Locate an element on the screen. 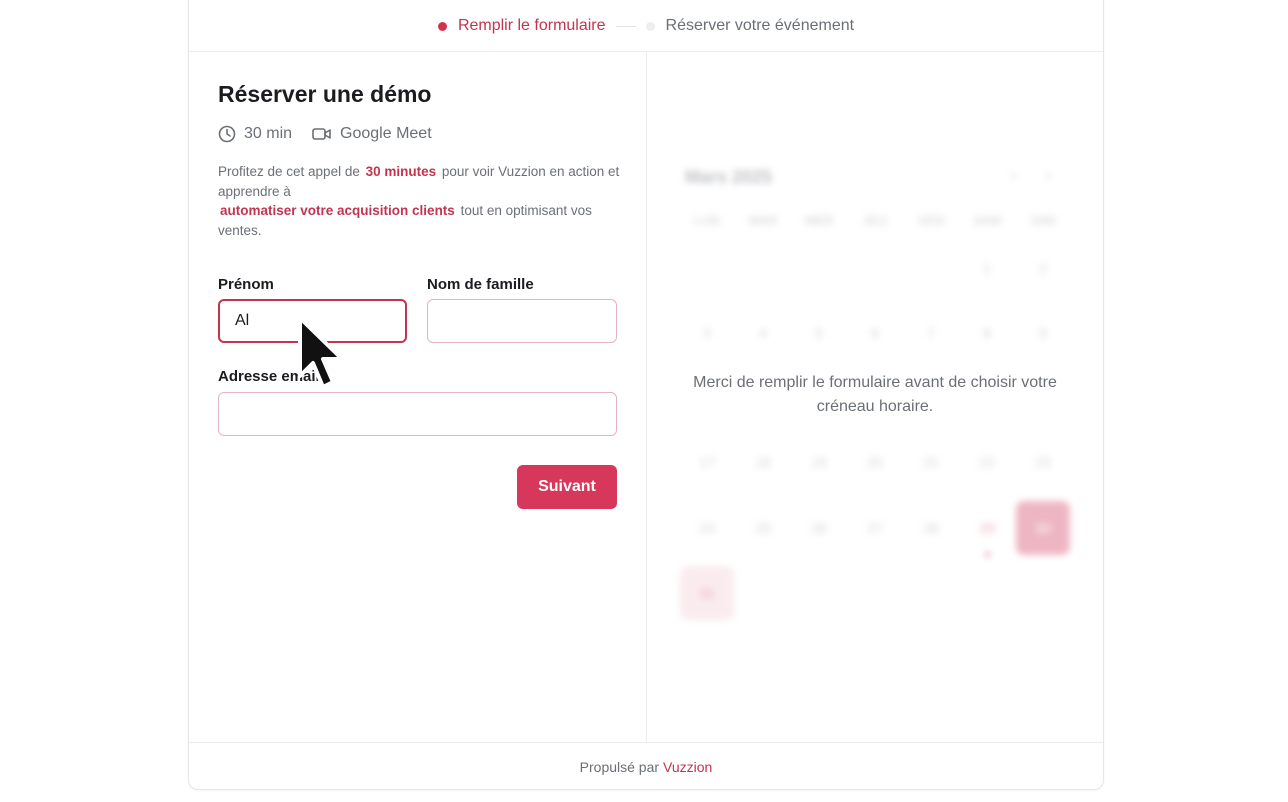 The height and width of the screenshot is (802, 1288). weekday-label: MAR is located at coordinates (763, 220).